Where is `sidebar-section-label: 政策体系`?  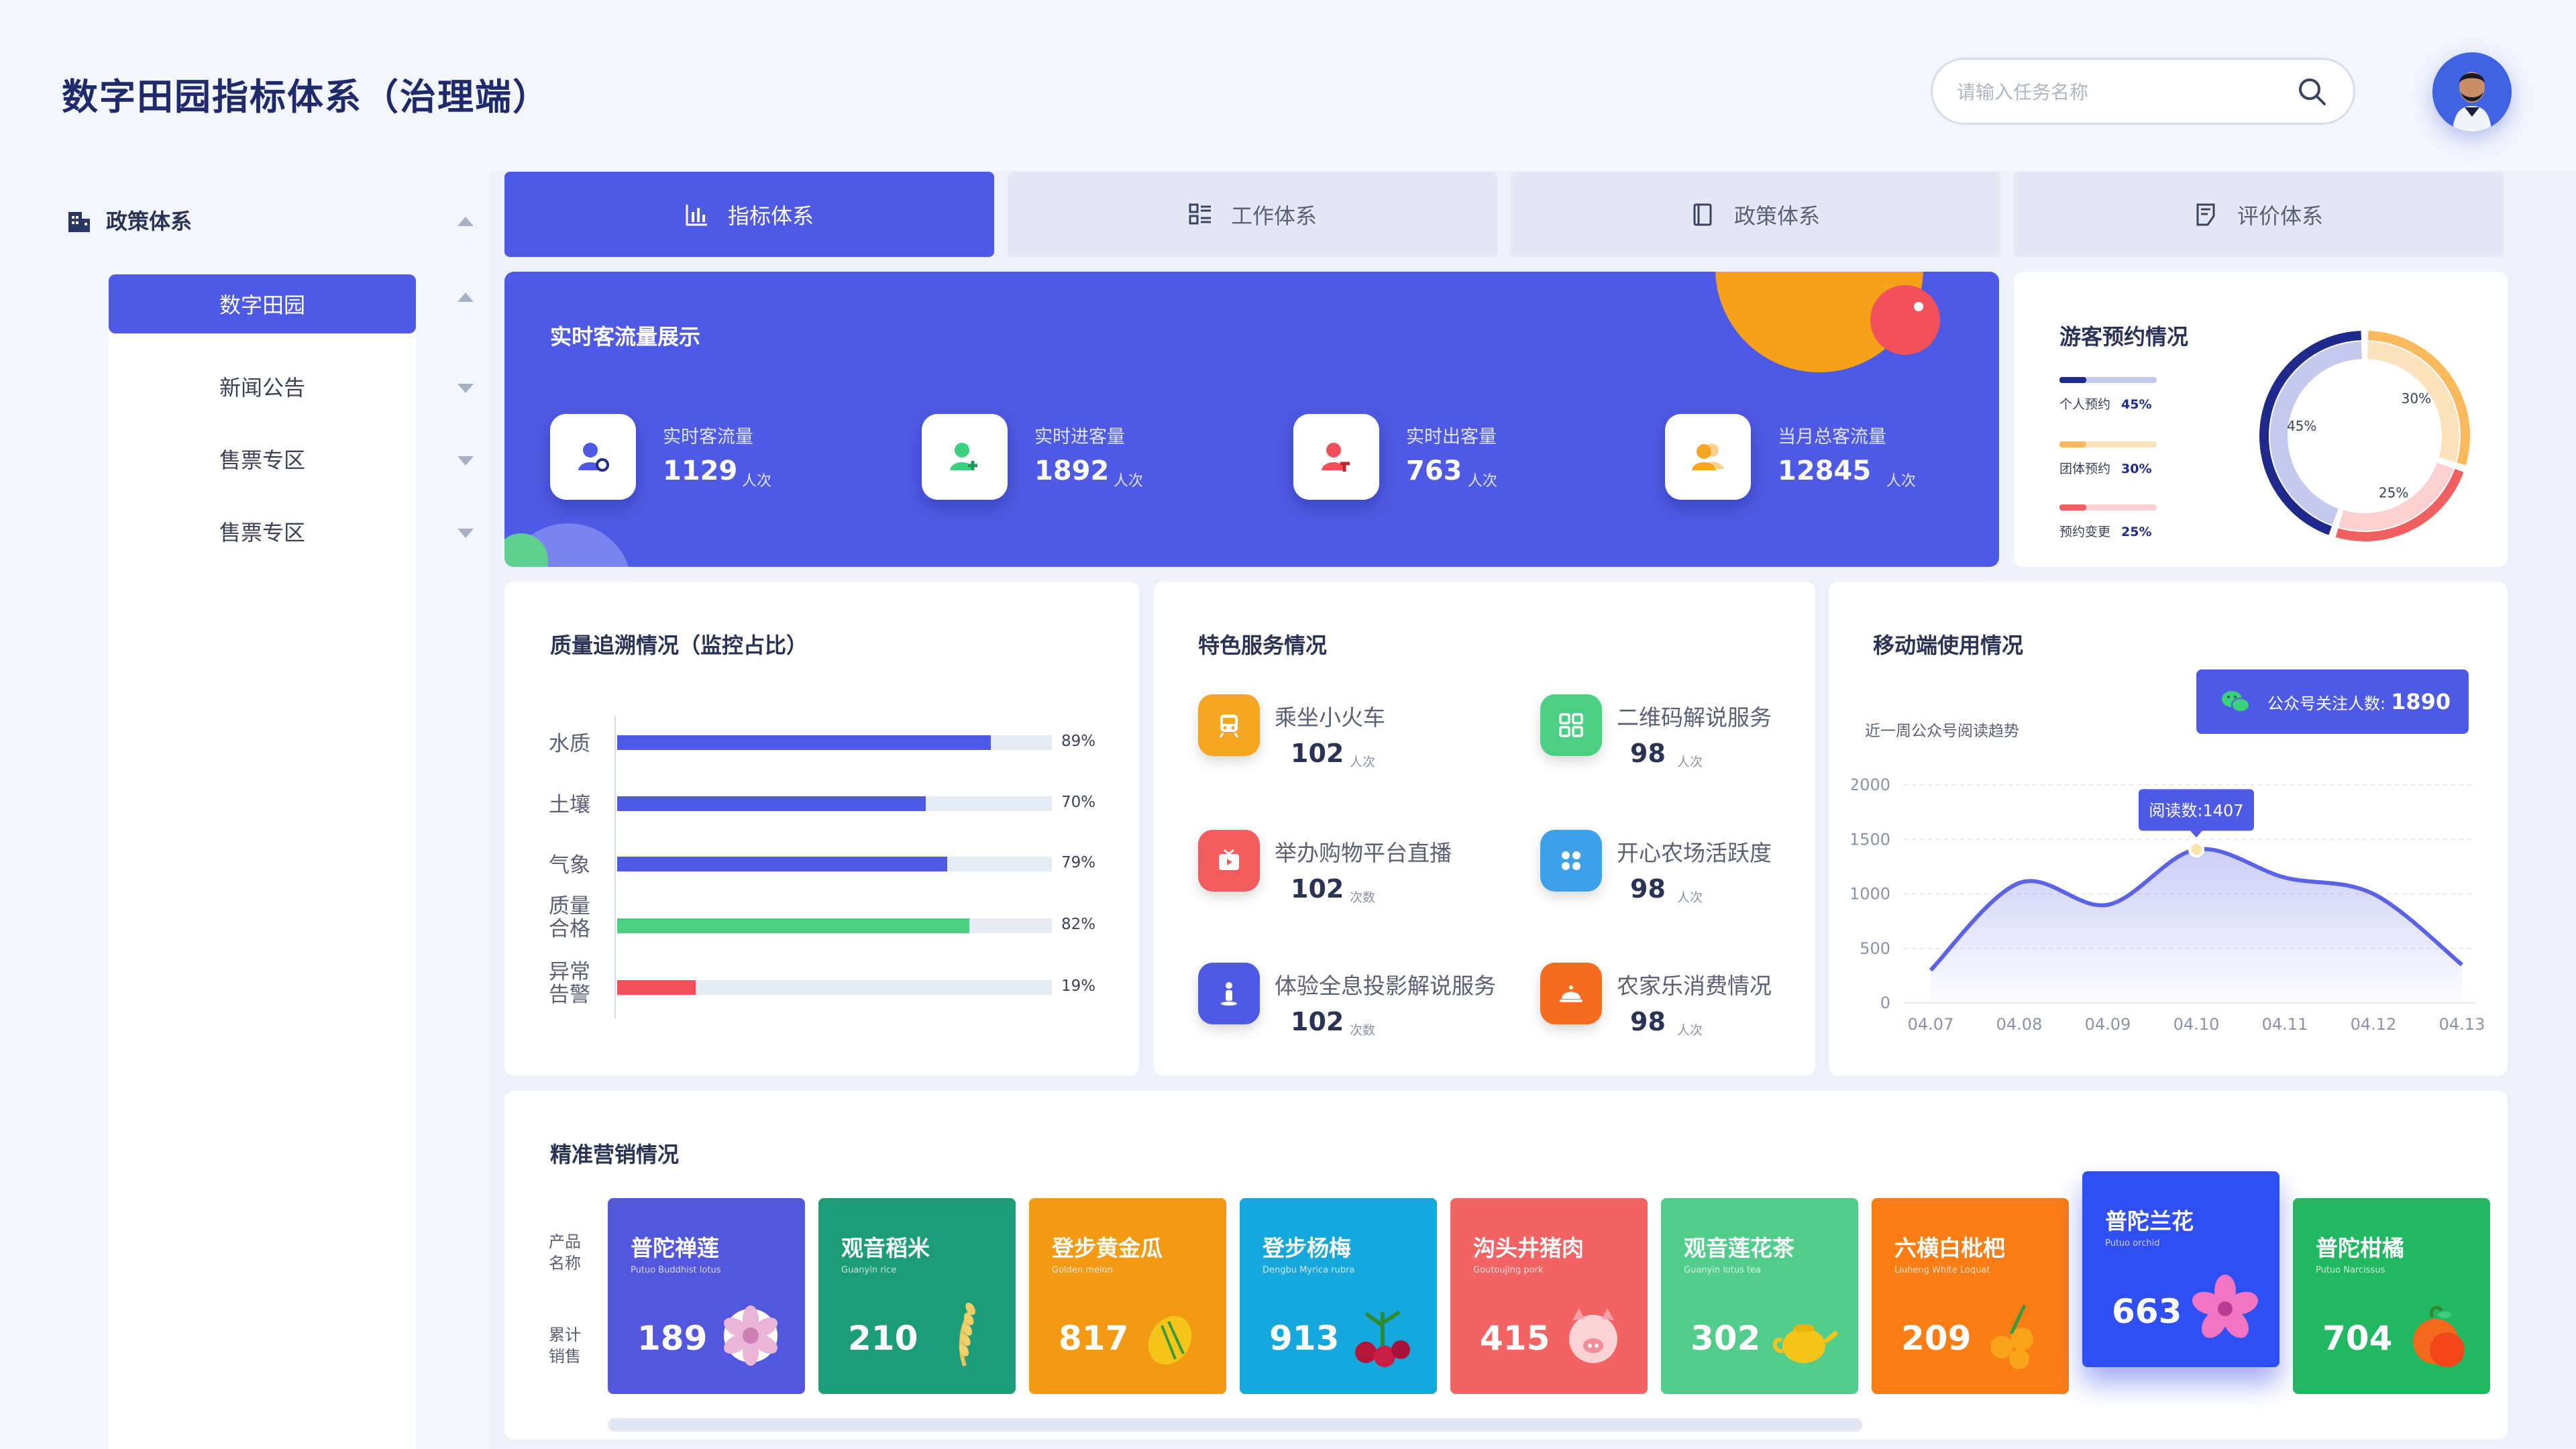
sidebar-section-label: 政策体系 is located at coordinates (149, 221).